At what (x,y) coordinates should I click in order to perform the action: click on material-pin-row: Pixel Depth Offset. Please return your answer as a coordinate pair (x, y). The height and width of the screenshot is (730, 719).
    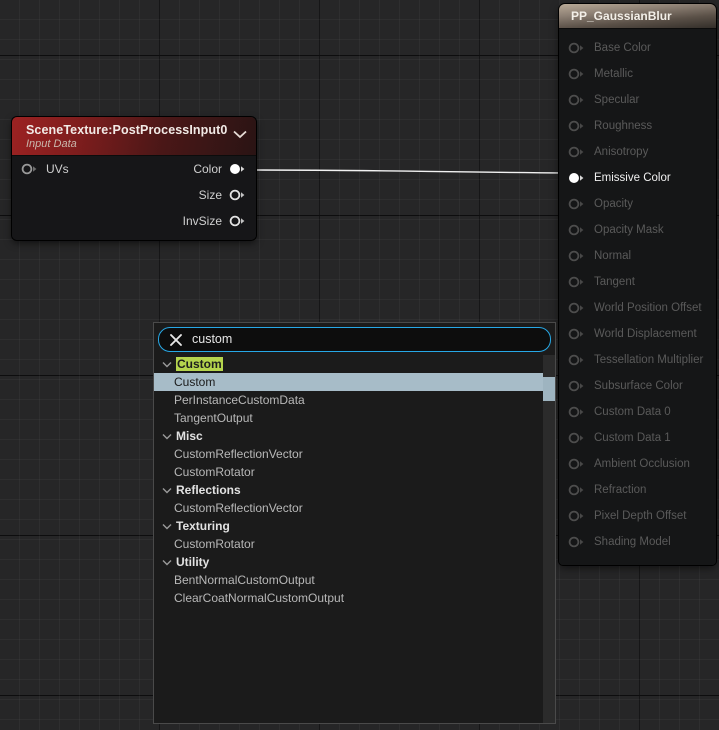
    Looking at the image, I should click on (637, 516).